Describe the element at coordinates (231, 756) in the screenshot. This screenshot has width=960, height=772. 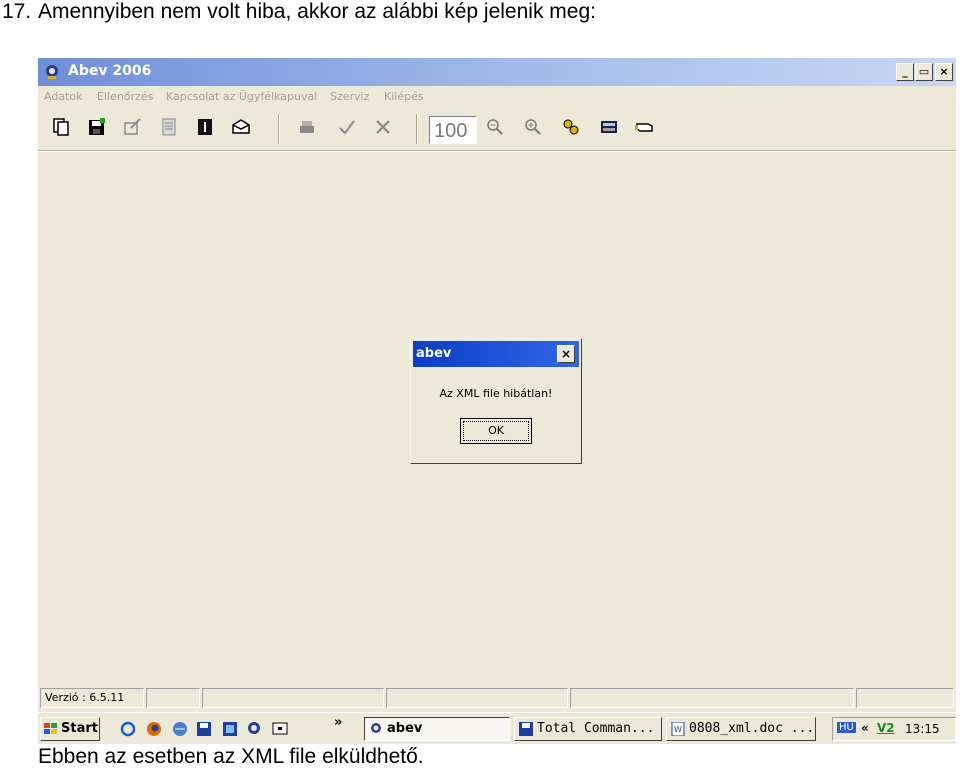
I see `document-footer: Ebben az esetben az XML file elküldhető.` at that location.